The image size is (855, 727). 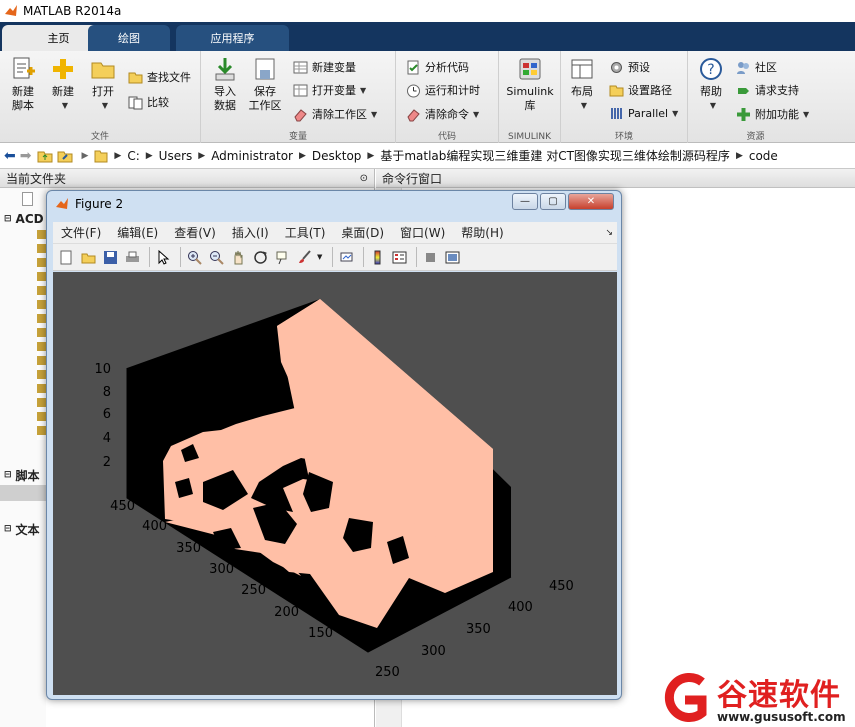 What do you see at coordinates (176, 156) in the screenshot?
I see `breadcrumb-users: Users` at bounding box center [176, 156].